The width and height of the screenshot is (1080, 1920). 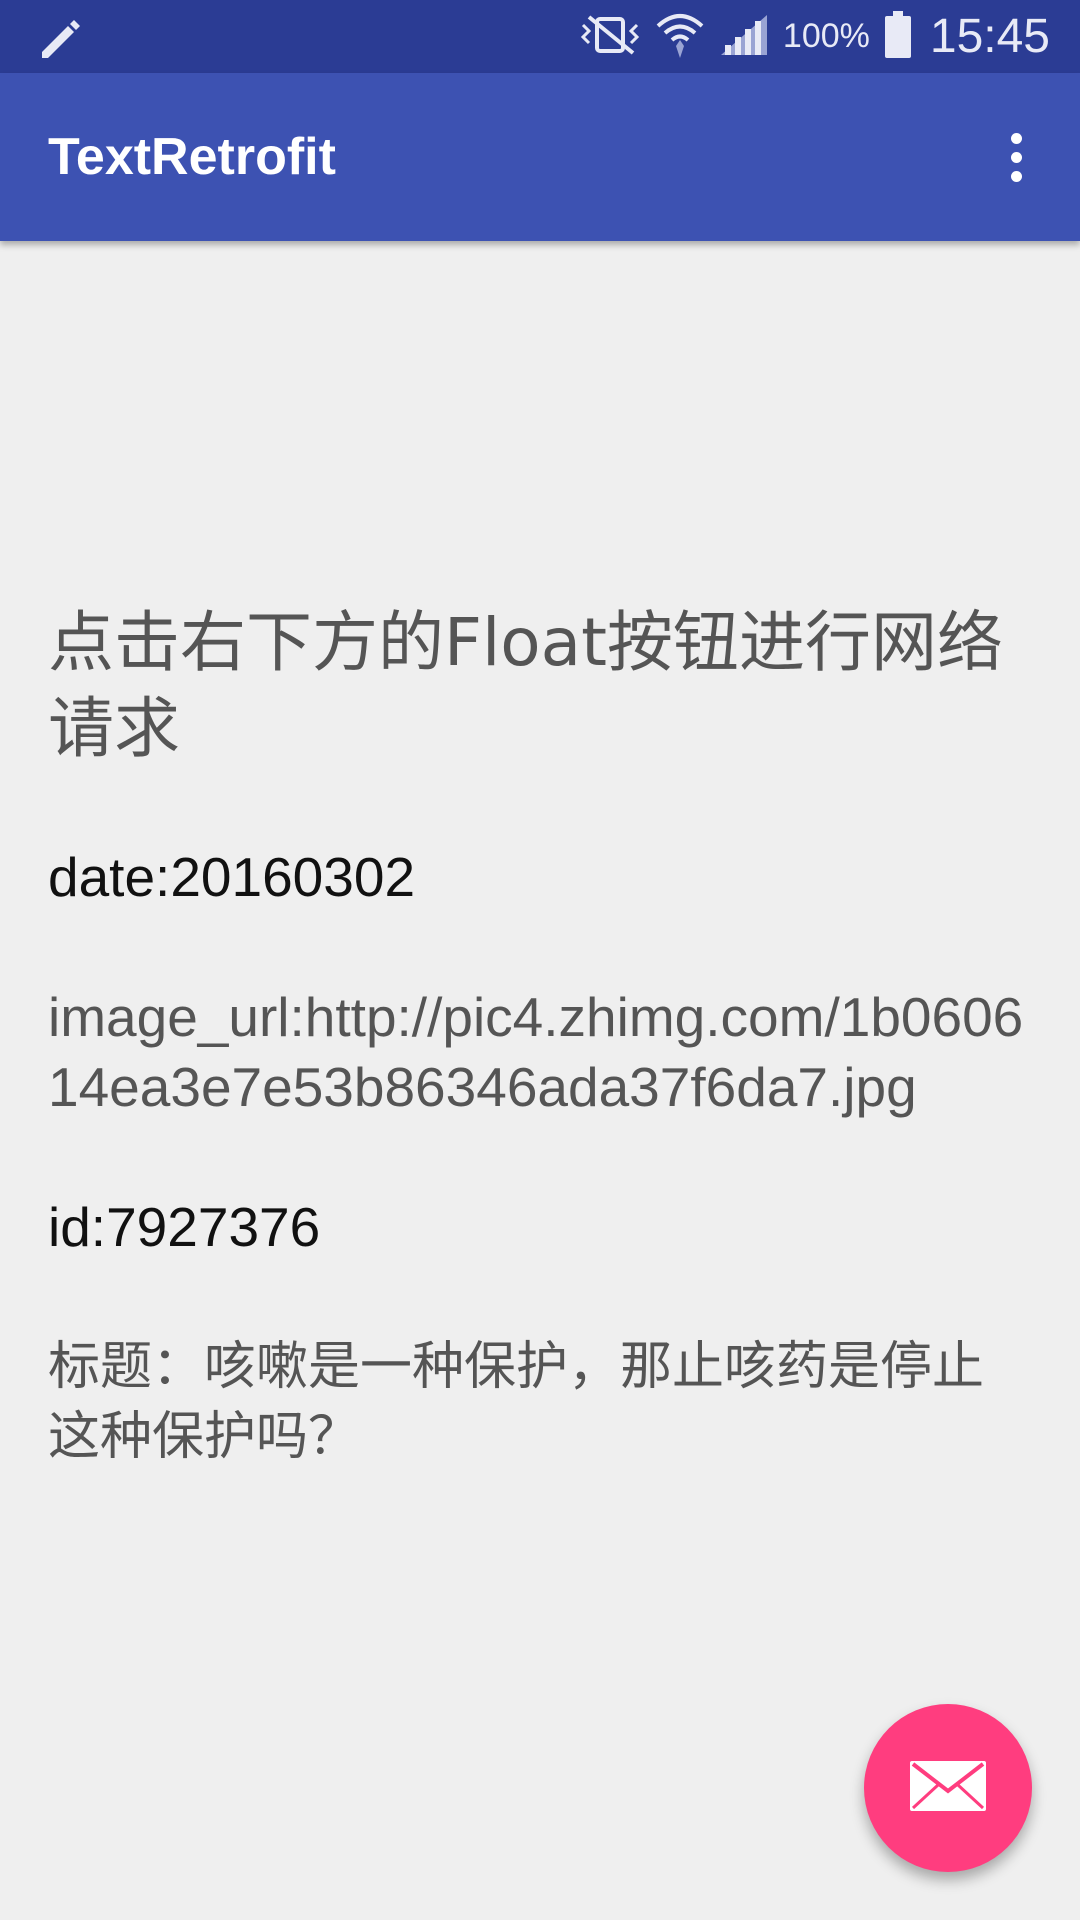 What do you see at coordinates (540, 157) in the screenshot?
I see `app-bar: TextRetrofit` at bounding box center [540, 157].